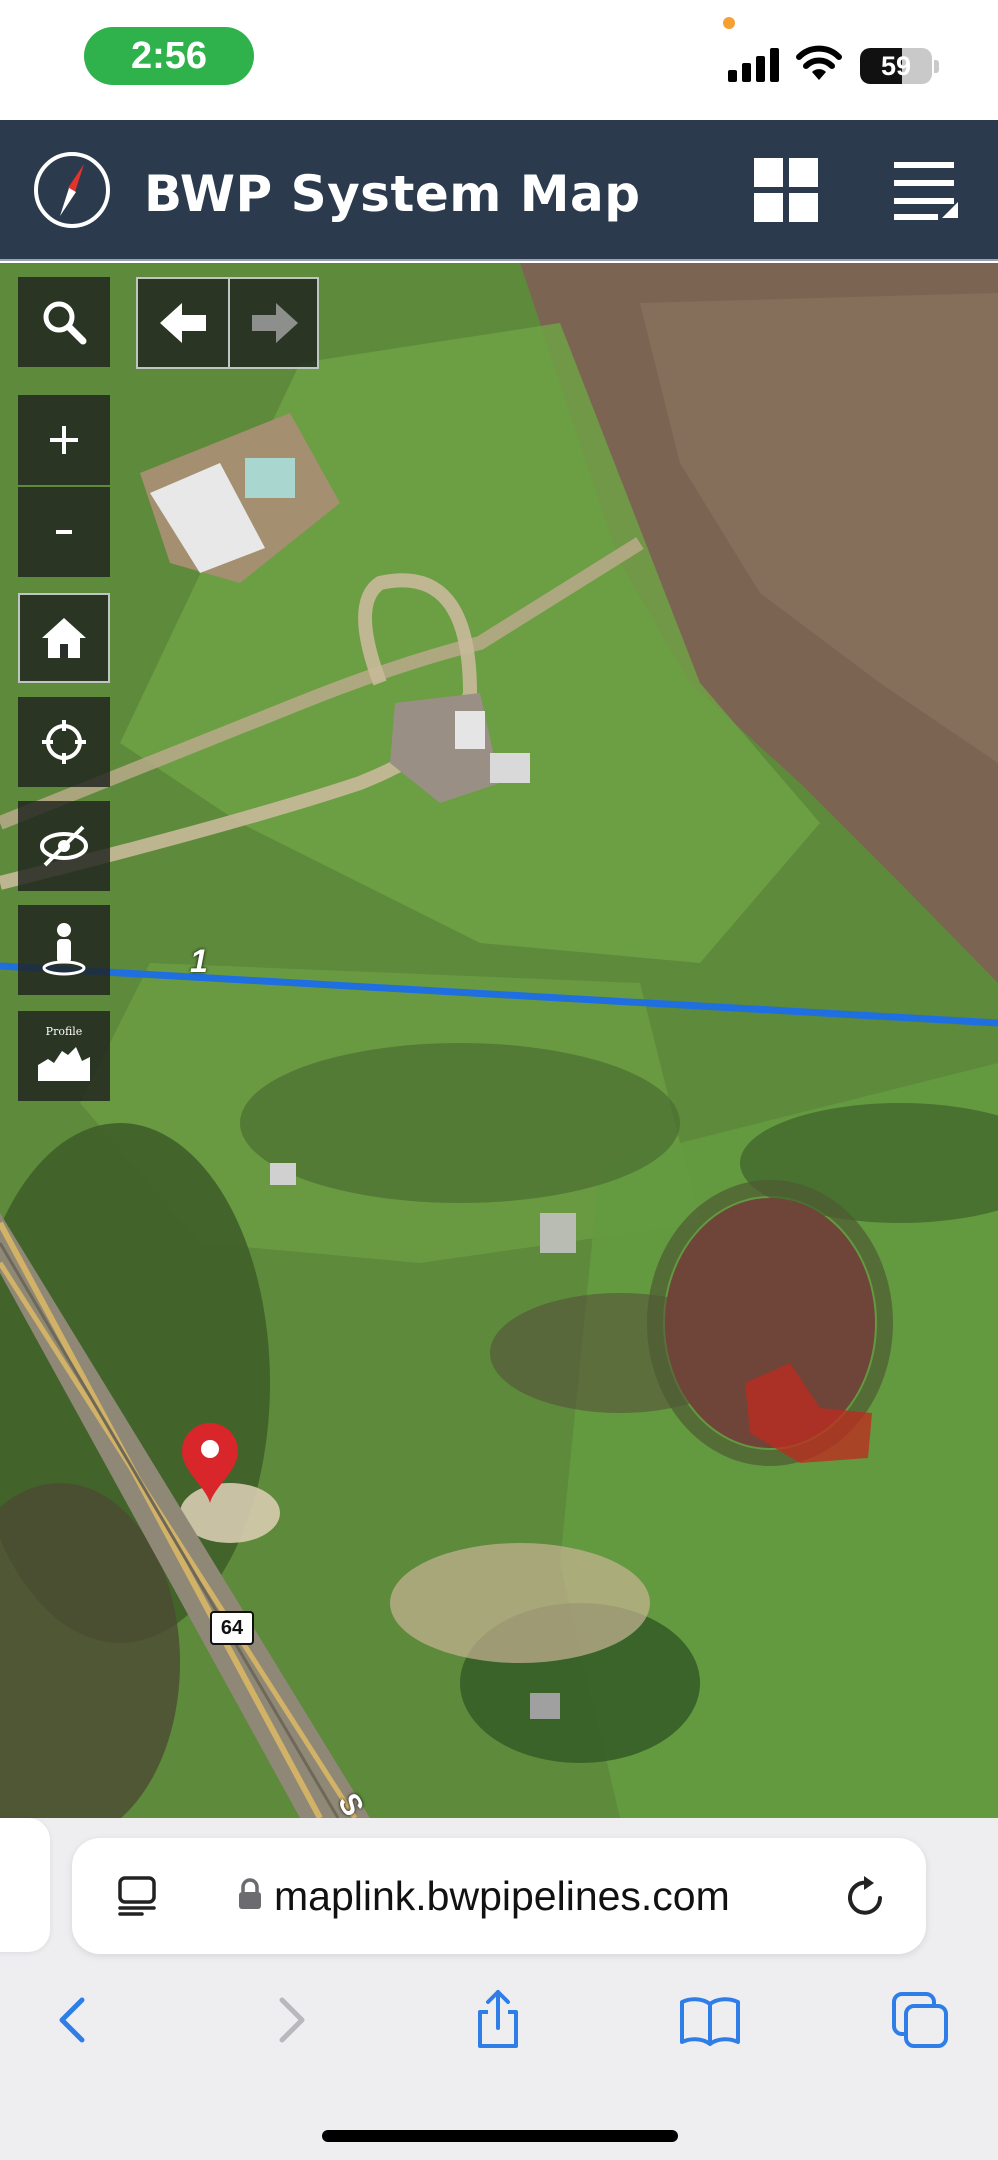 Image resolution: width=998 pixels, height=2160 pixels. What do you see at coordinates (25, 1885) in the screenshot?
I see `previous-tab-peek` at bounding box center [25, 1885].